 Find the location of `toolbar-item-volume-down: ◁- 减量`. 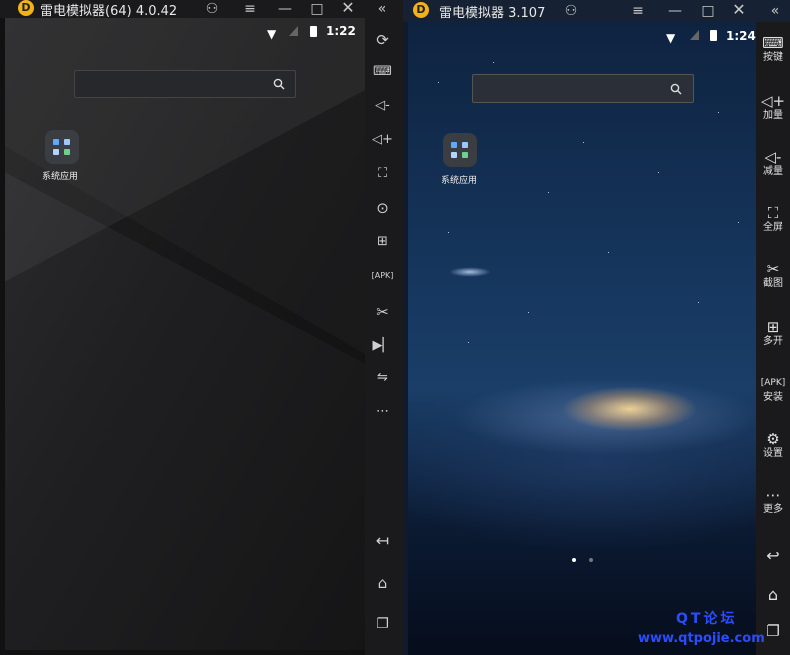

toolbar-item-volume-down: ◁- 减量 is located at coordinates (773, 163).